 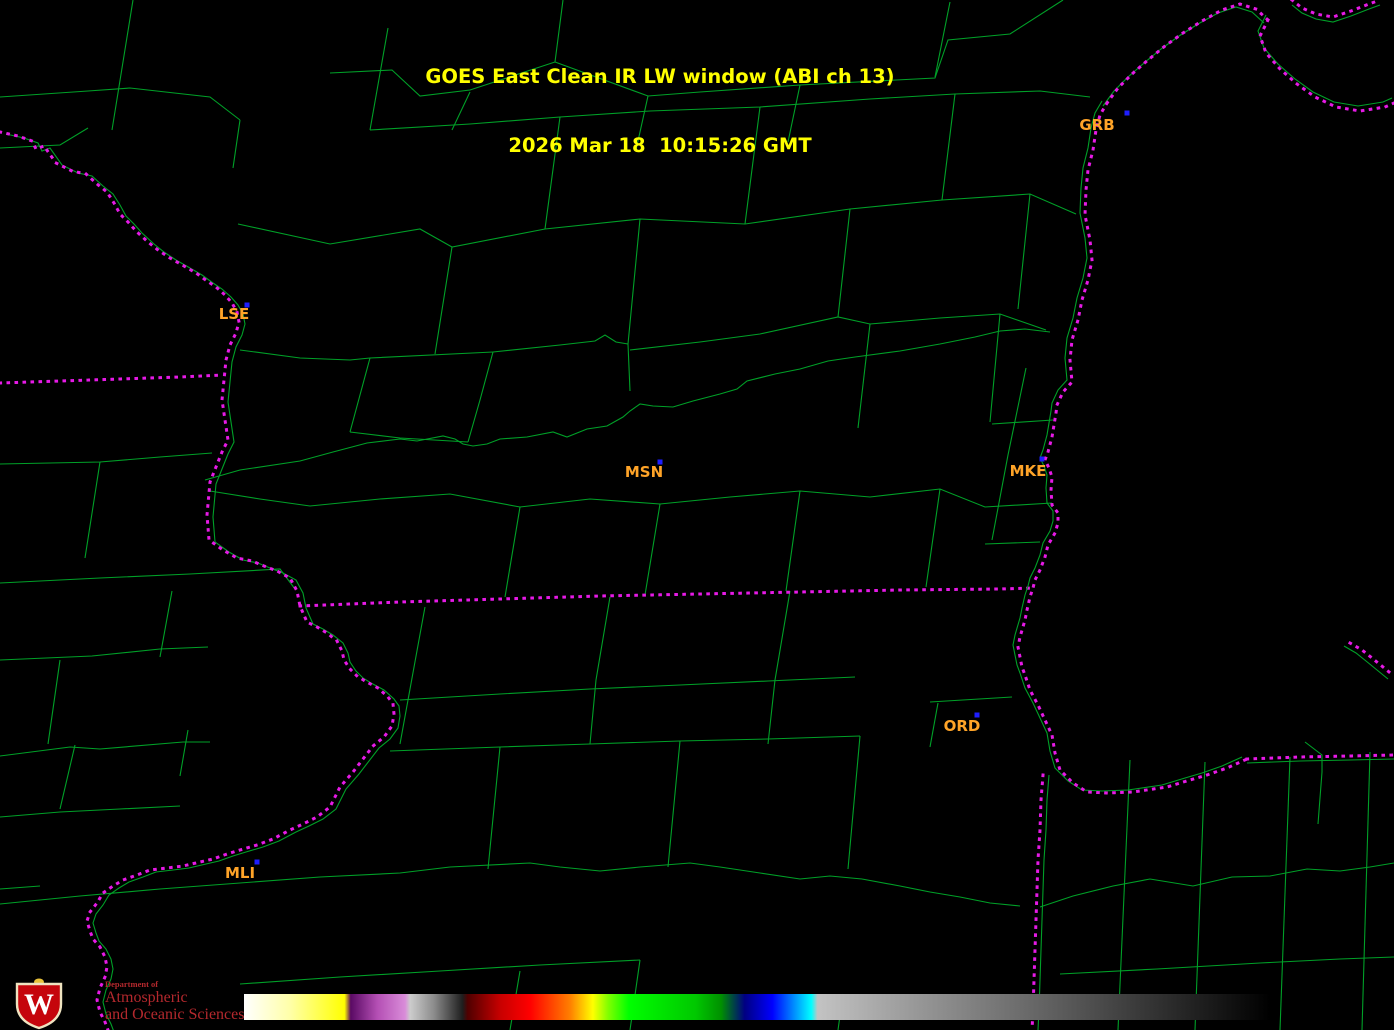 What do you see at coordinates (660, 145) in the screenshot?
I see `title-line-2: 2026 Mar 18 10:15:26 GMT` at bounding box center [660, 145].